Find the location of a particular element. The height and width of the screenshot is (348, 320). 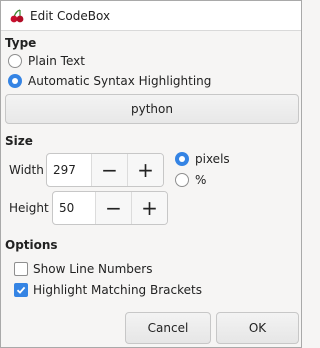

show-line-numbers-label: Show Line Numbers is located at coordinates (93, 269).